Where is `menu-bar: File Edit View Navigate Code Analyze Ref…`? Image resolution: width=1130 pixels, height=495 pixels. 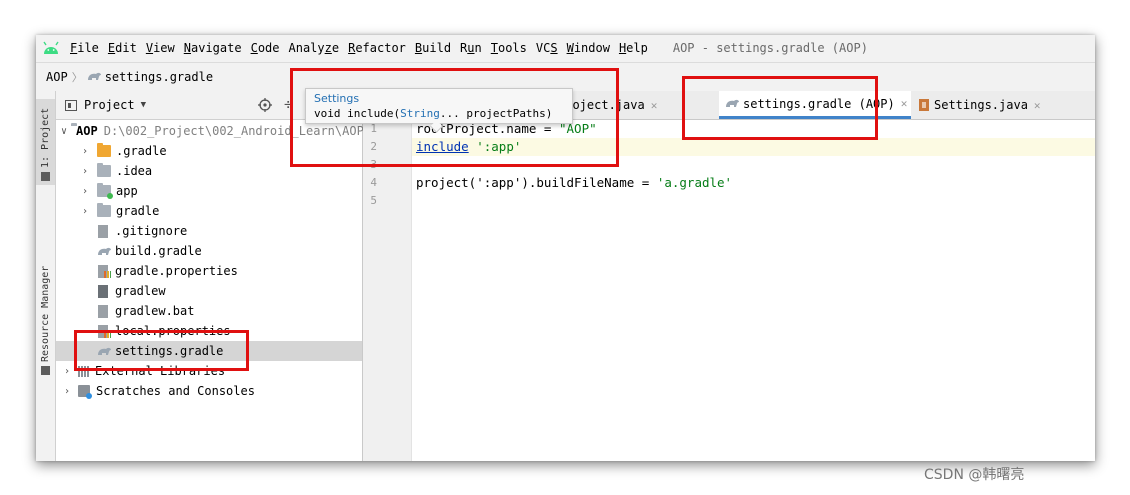
menu-bar: File Edit View Navigate Code Analyze Ref… is located at coordinates (565, 48).